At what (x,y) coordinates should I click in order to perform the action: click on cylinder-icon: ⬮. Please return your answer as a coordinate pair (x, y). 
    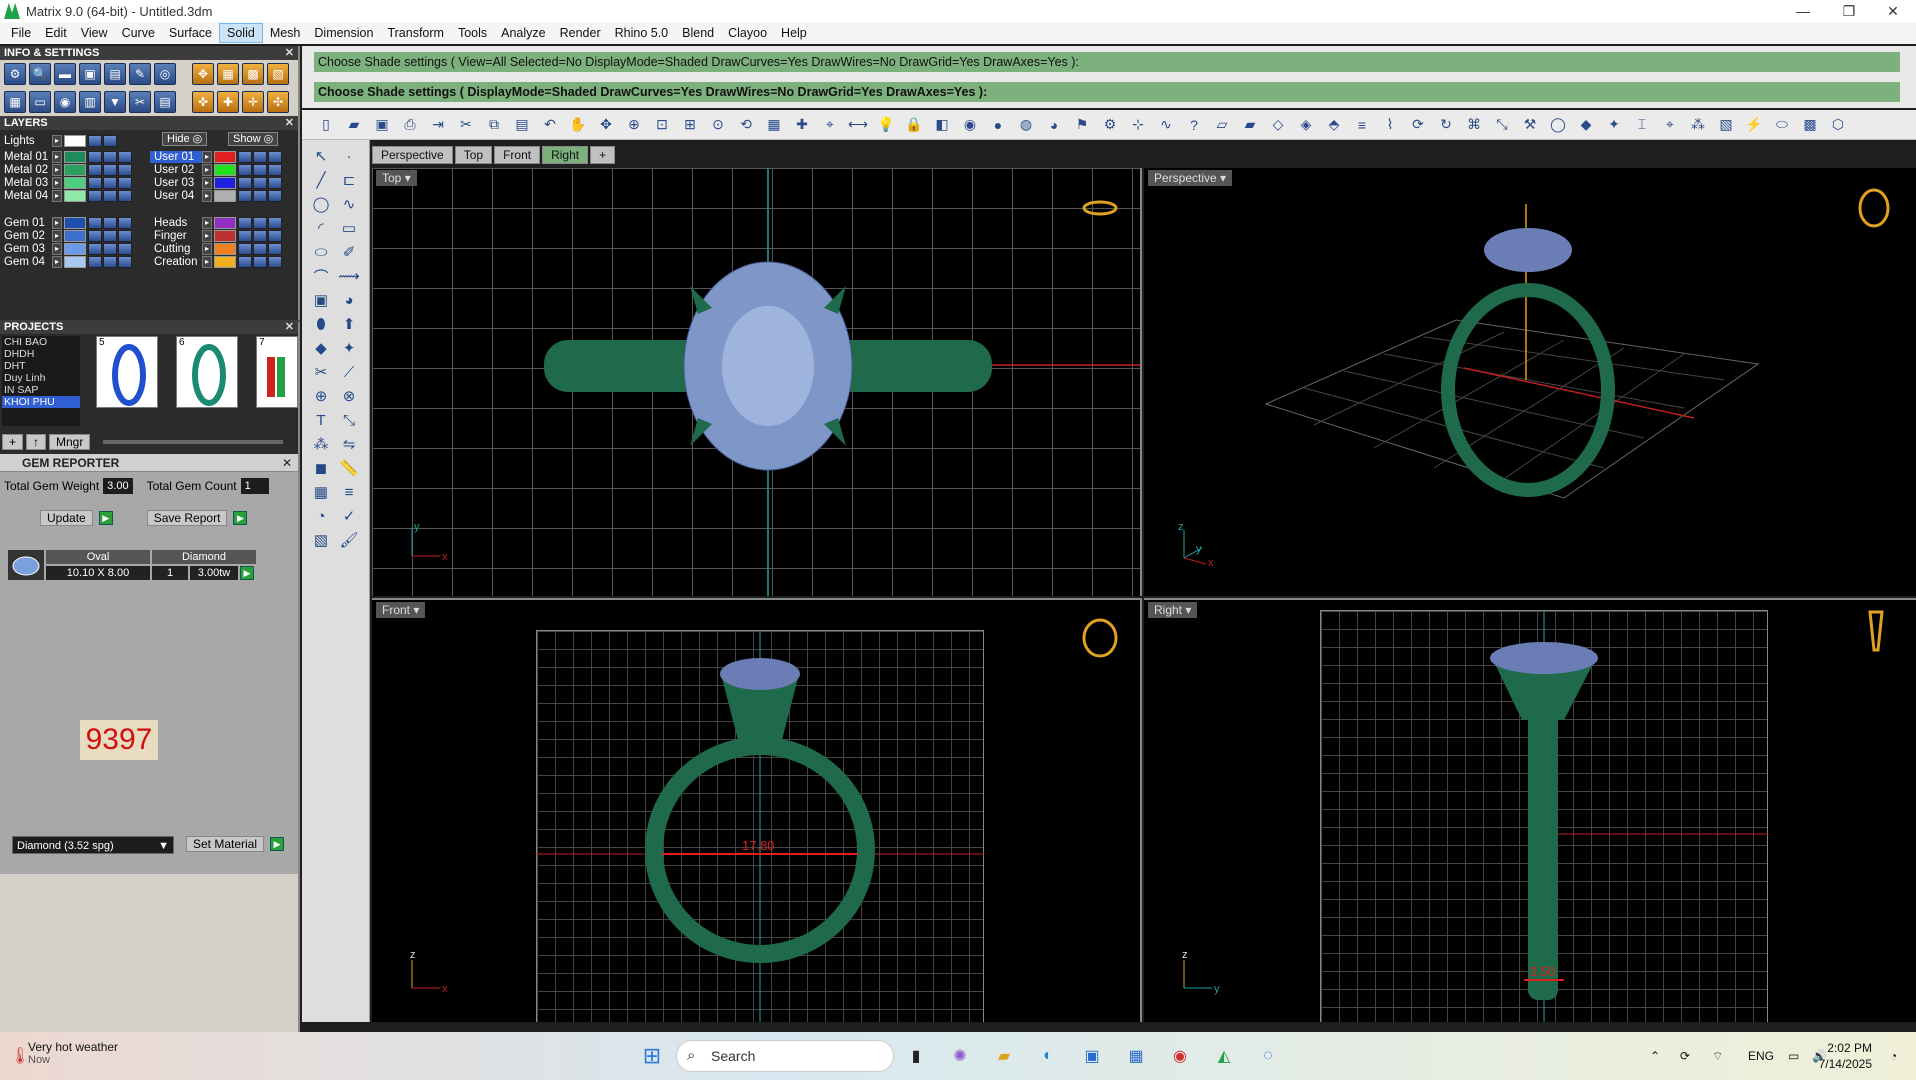
    Looking at the image, I should click on (321, 324).